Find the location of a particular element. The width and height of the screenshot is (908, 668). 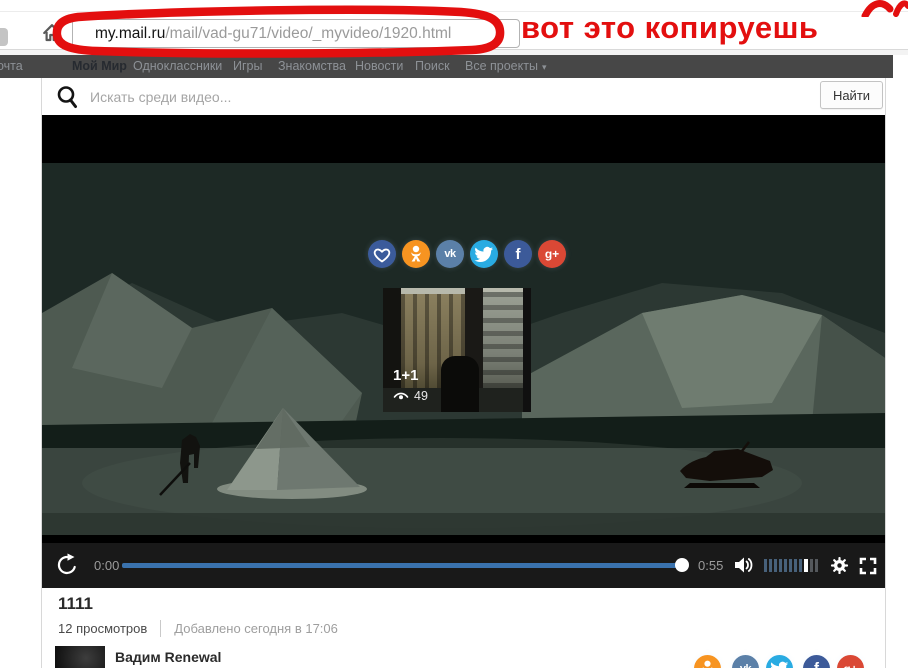

nav-item-search: Поиск is located at coordinates (432, 66).